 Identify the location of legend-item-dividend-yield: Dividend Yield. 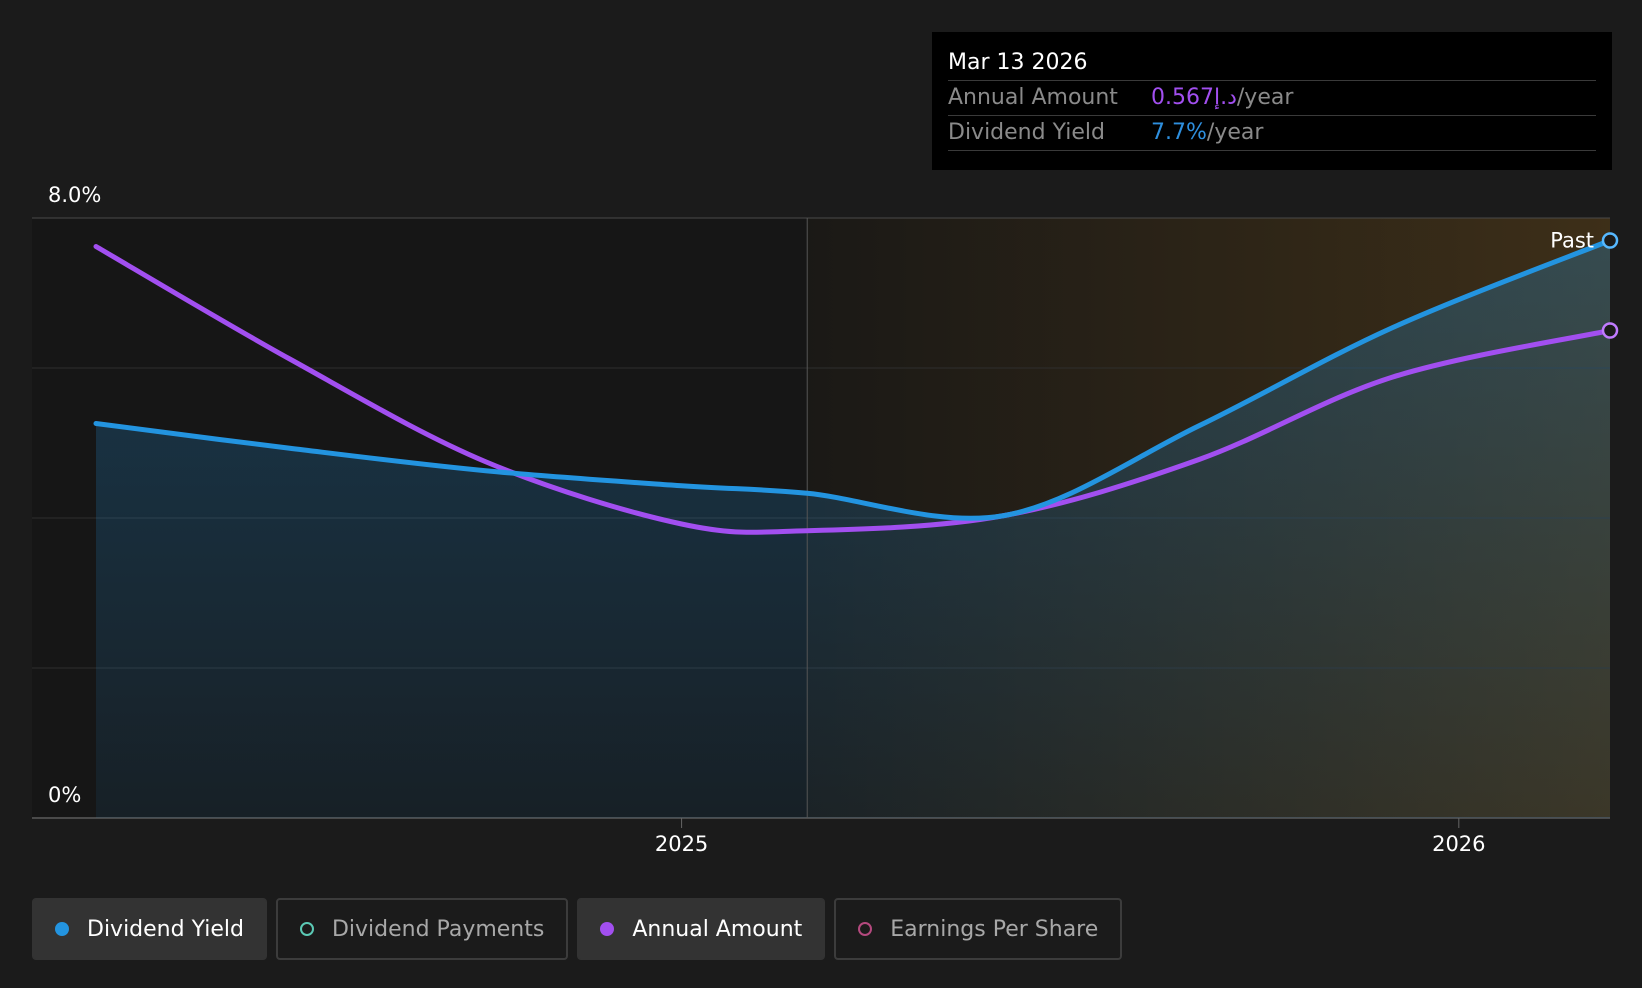
(149, 929).